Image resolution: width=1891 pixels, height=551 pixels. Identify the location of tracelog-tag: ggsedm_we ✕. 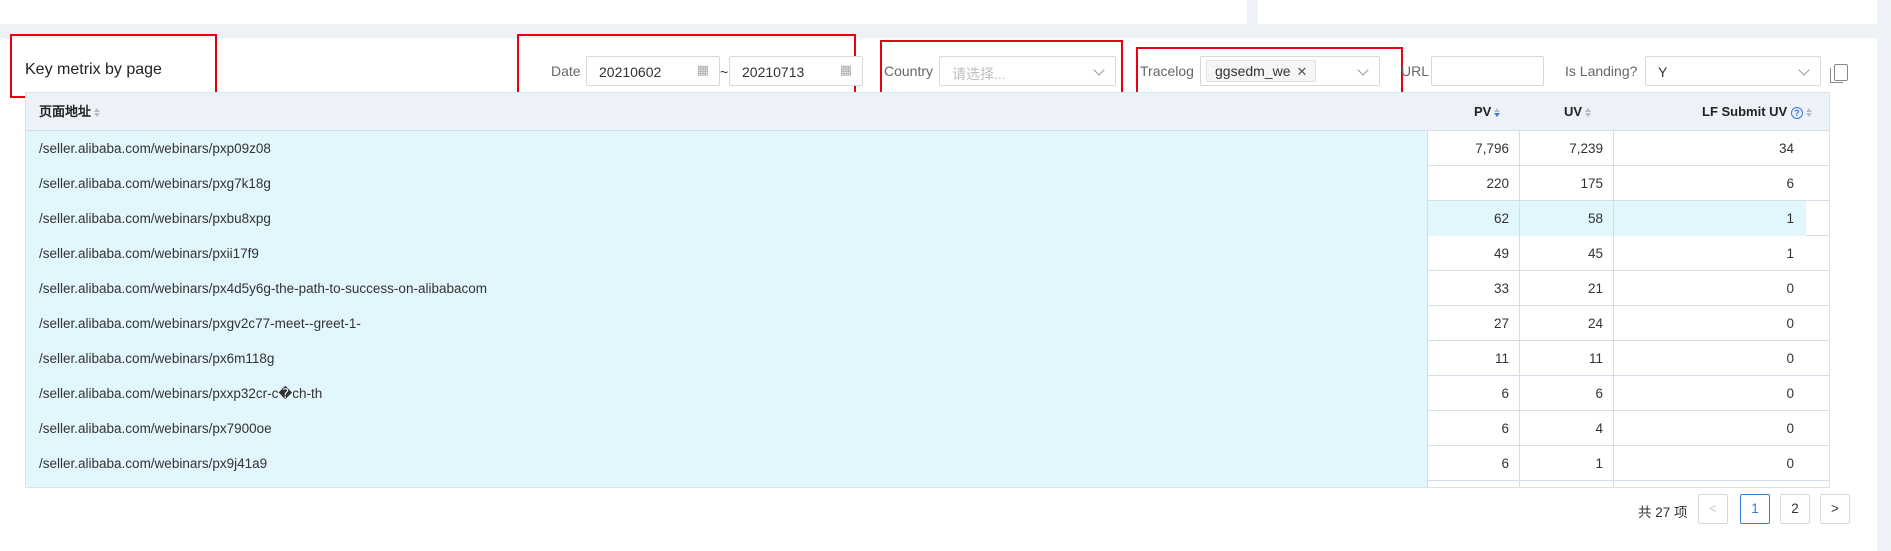
(1261, 71).